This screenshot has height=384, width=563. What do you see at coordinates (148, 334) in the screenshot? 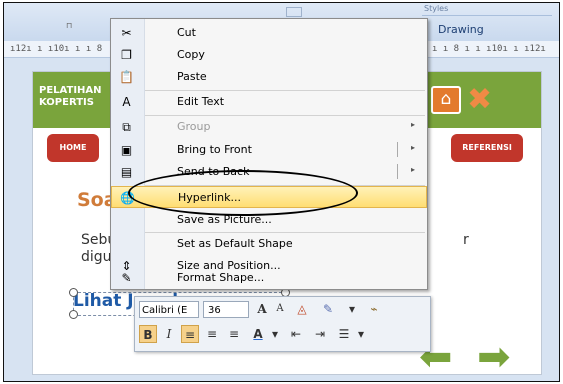
I see `bold-button: B` at bounding box center [148, 334].